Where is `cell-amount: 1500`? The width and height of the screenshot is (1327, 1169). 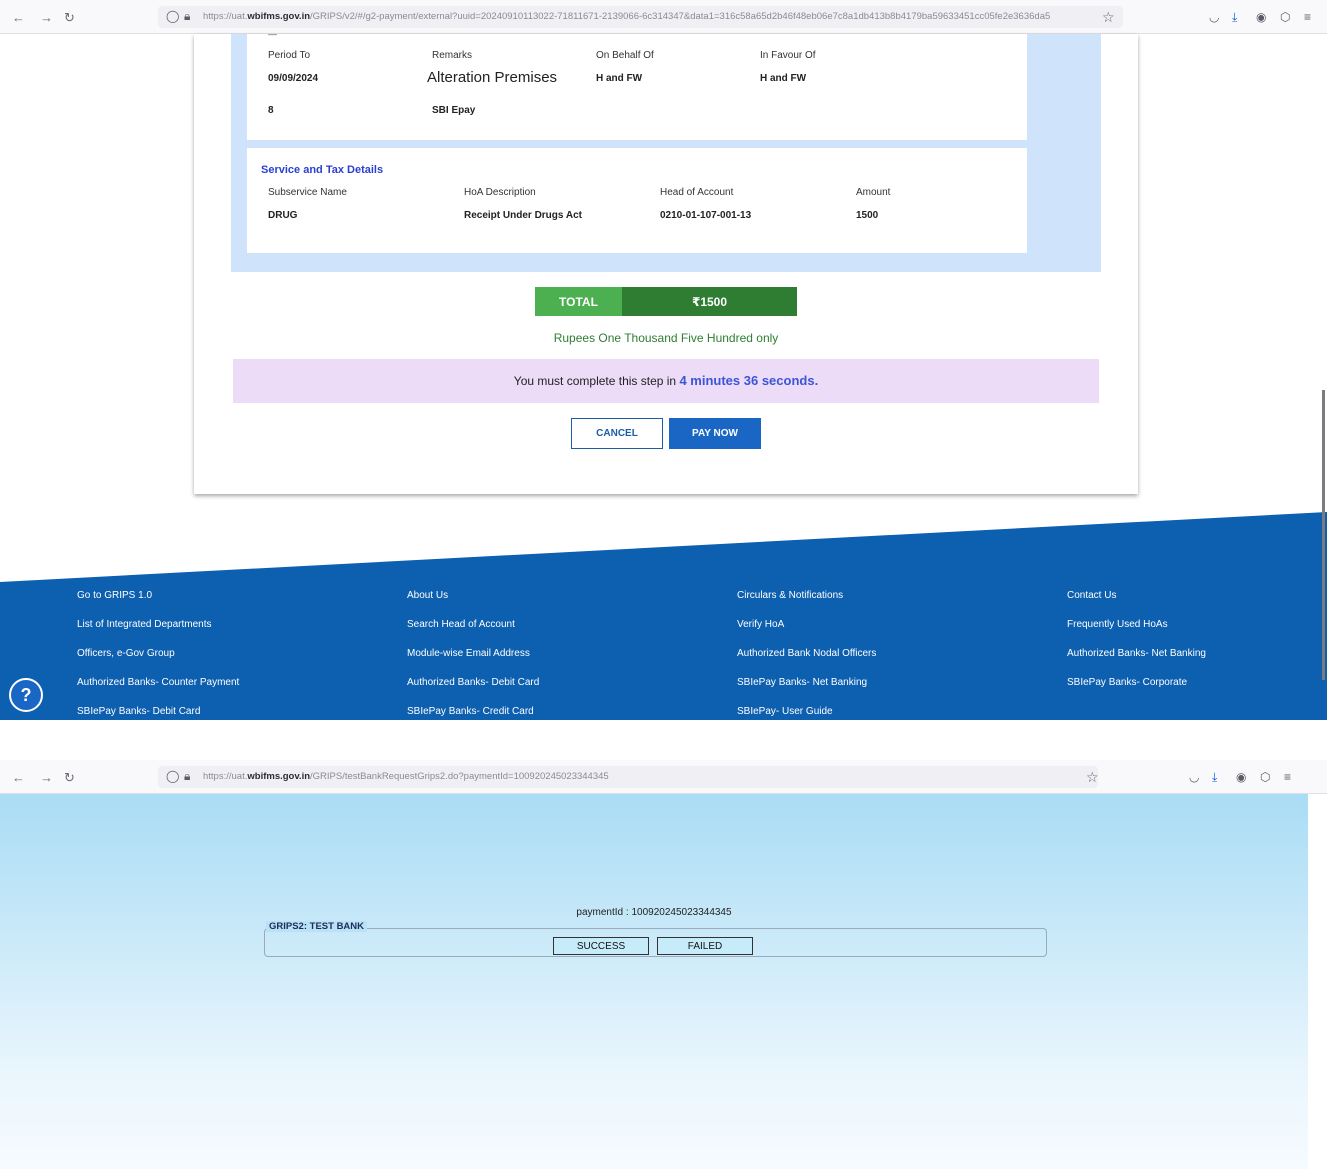 cell-amount: 1500 is located at coordinates (867, 215).